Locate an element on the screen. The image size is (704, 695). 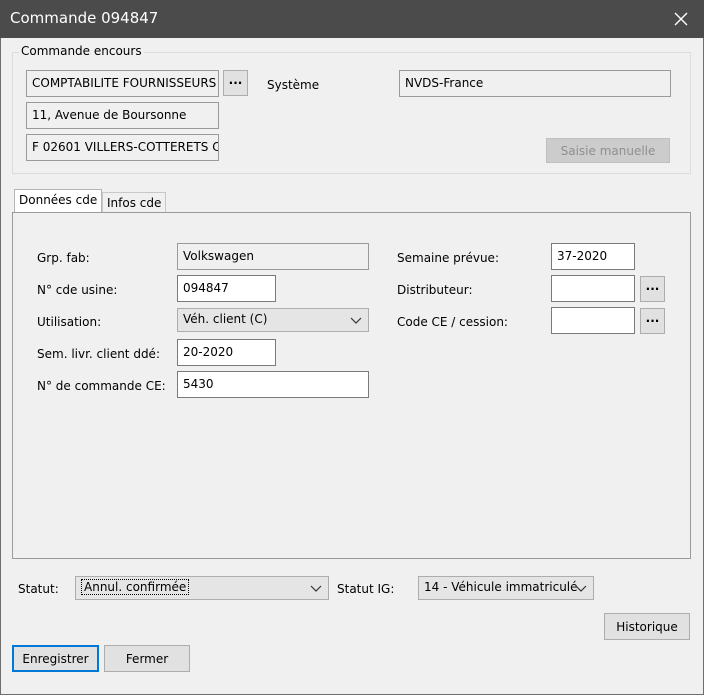
manual-entry-button: Saisie manuelle is located at coordinates (608, 150).